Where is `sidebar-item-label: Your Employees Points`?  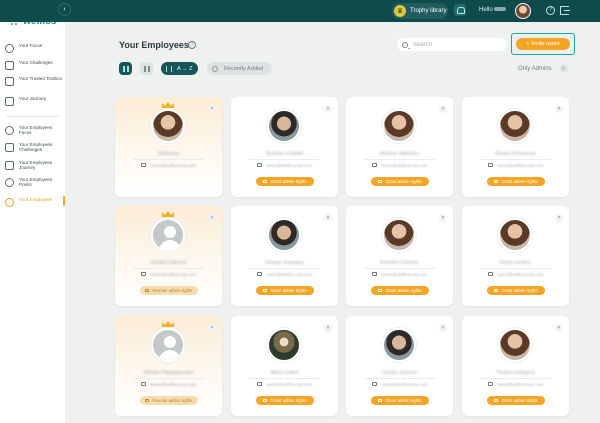 sidebar-item-label: Your Employees Points is located at coordinates (36, 182).